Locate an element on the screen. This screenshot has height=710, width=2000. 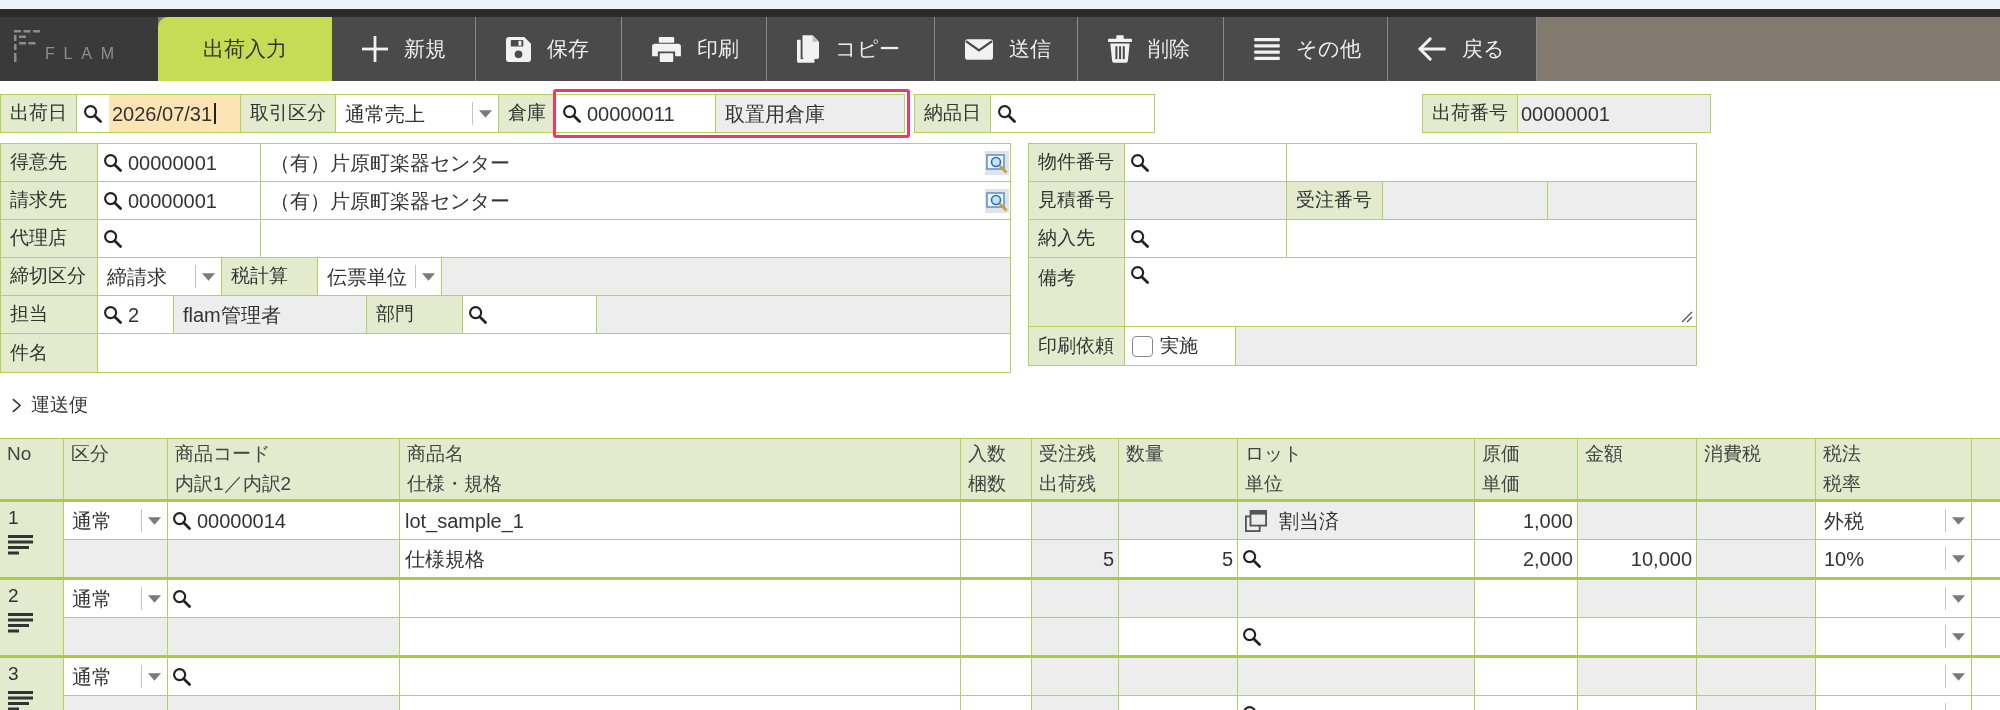
field-label: 件名 is located at coordinates (49, 353).